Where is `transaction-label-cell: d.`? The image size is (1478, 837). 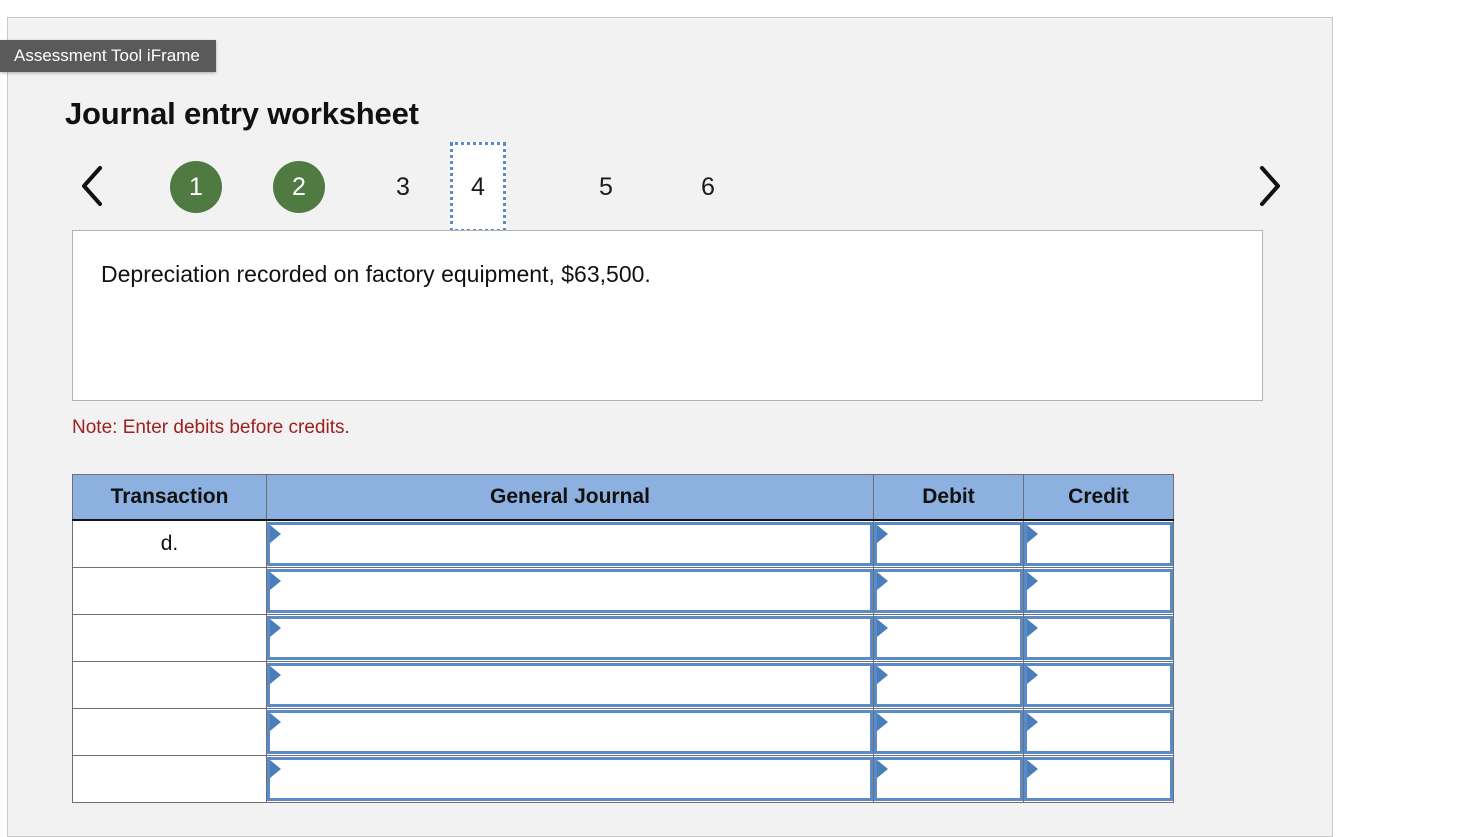
transaction-label-cell: d. is located at coordinates (169, 543).